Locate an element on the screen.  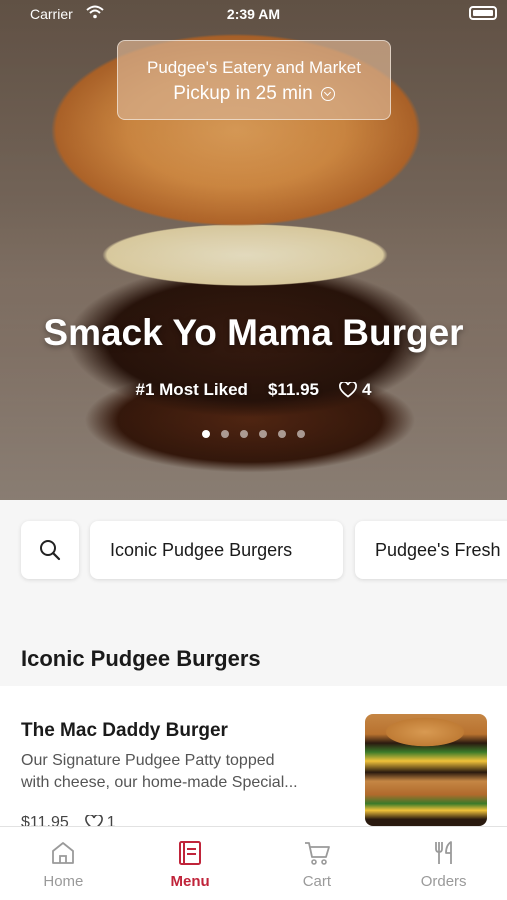
item-likes-count: 1 is located at coordinates (111, 820).